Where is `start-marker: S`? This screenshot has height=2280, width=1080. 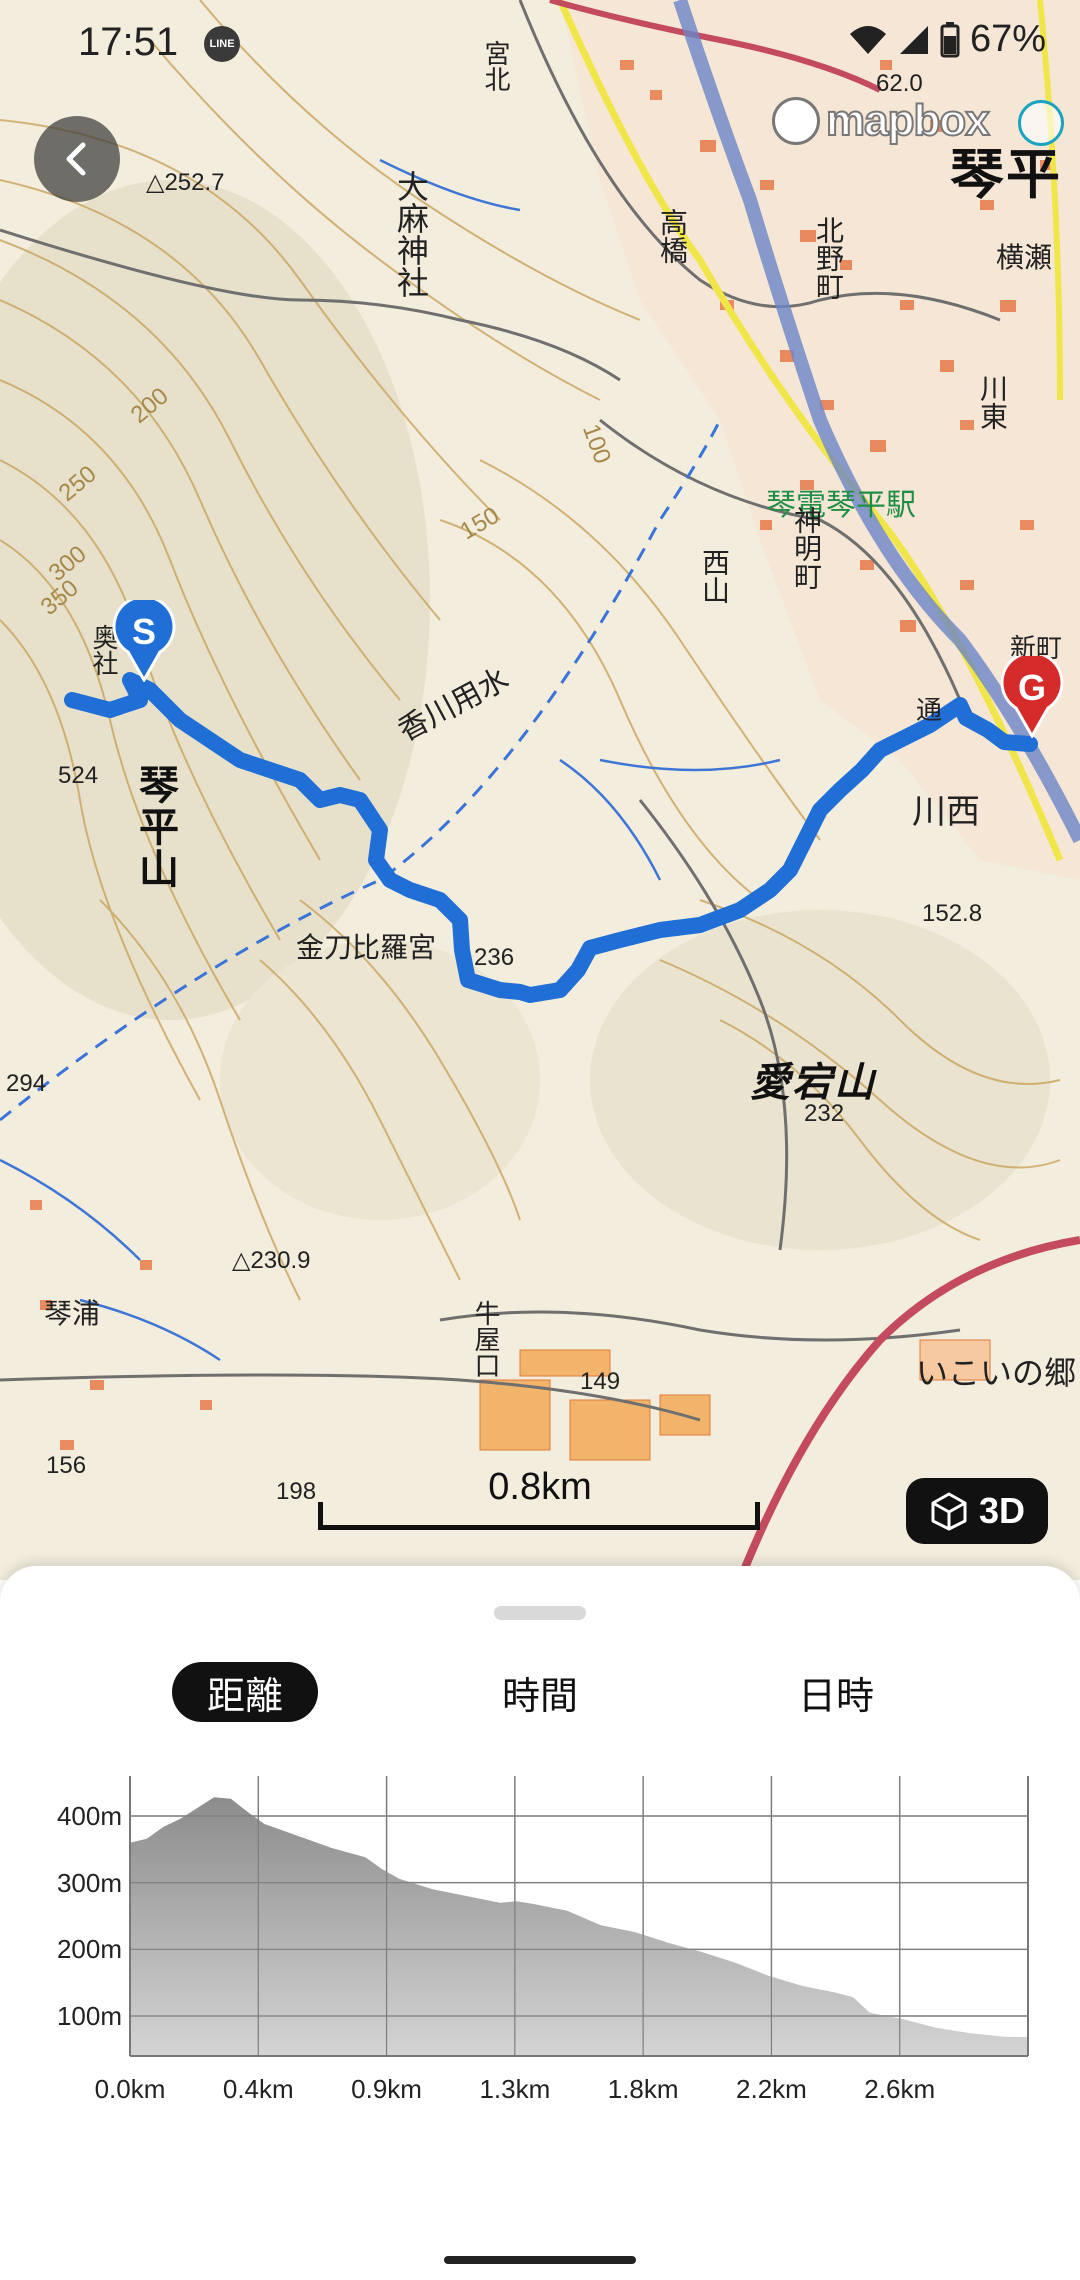
start-marker: S is located at coordinates (144, 641).